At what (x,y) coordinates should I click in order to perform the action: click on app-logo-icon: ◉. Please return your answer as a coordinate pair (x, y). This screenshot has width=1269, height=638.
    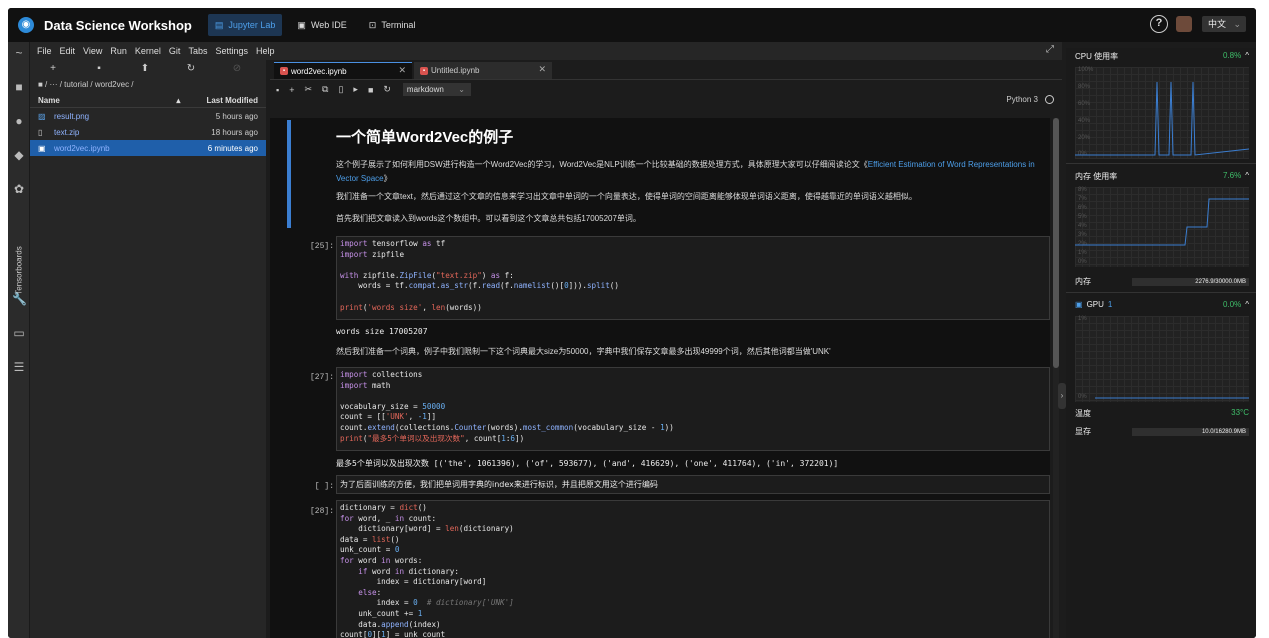
    Looking at the image, I should click on (26, 25).